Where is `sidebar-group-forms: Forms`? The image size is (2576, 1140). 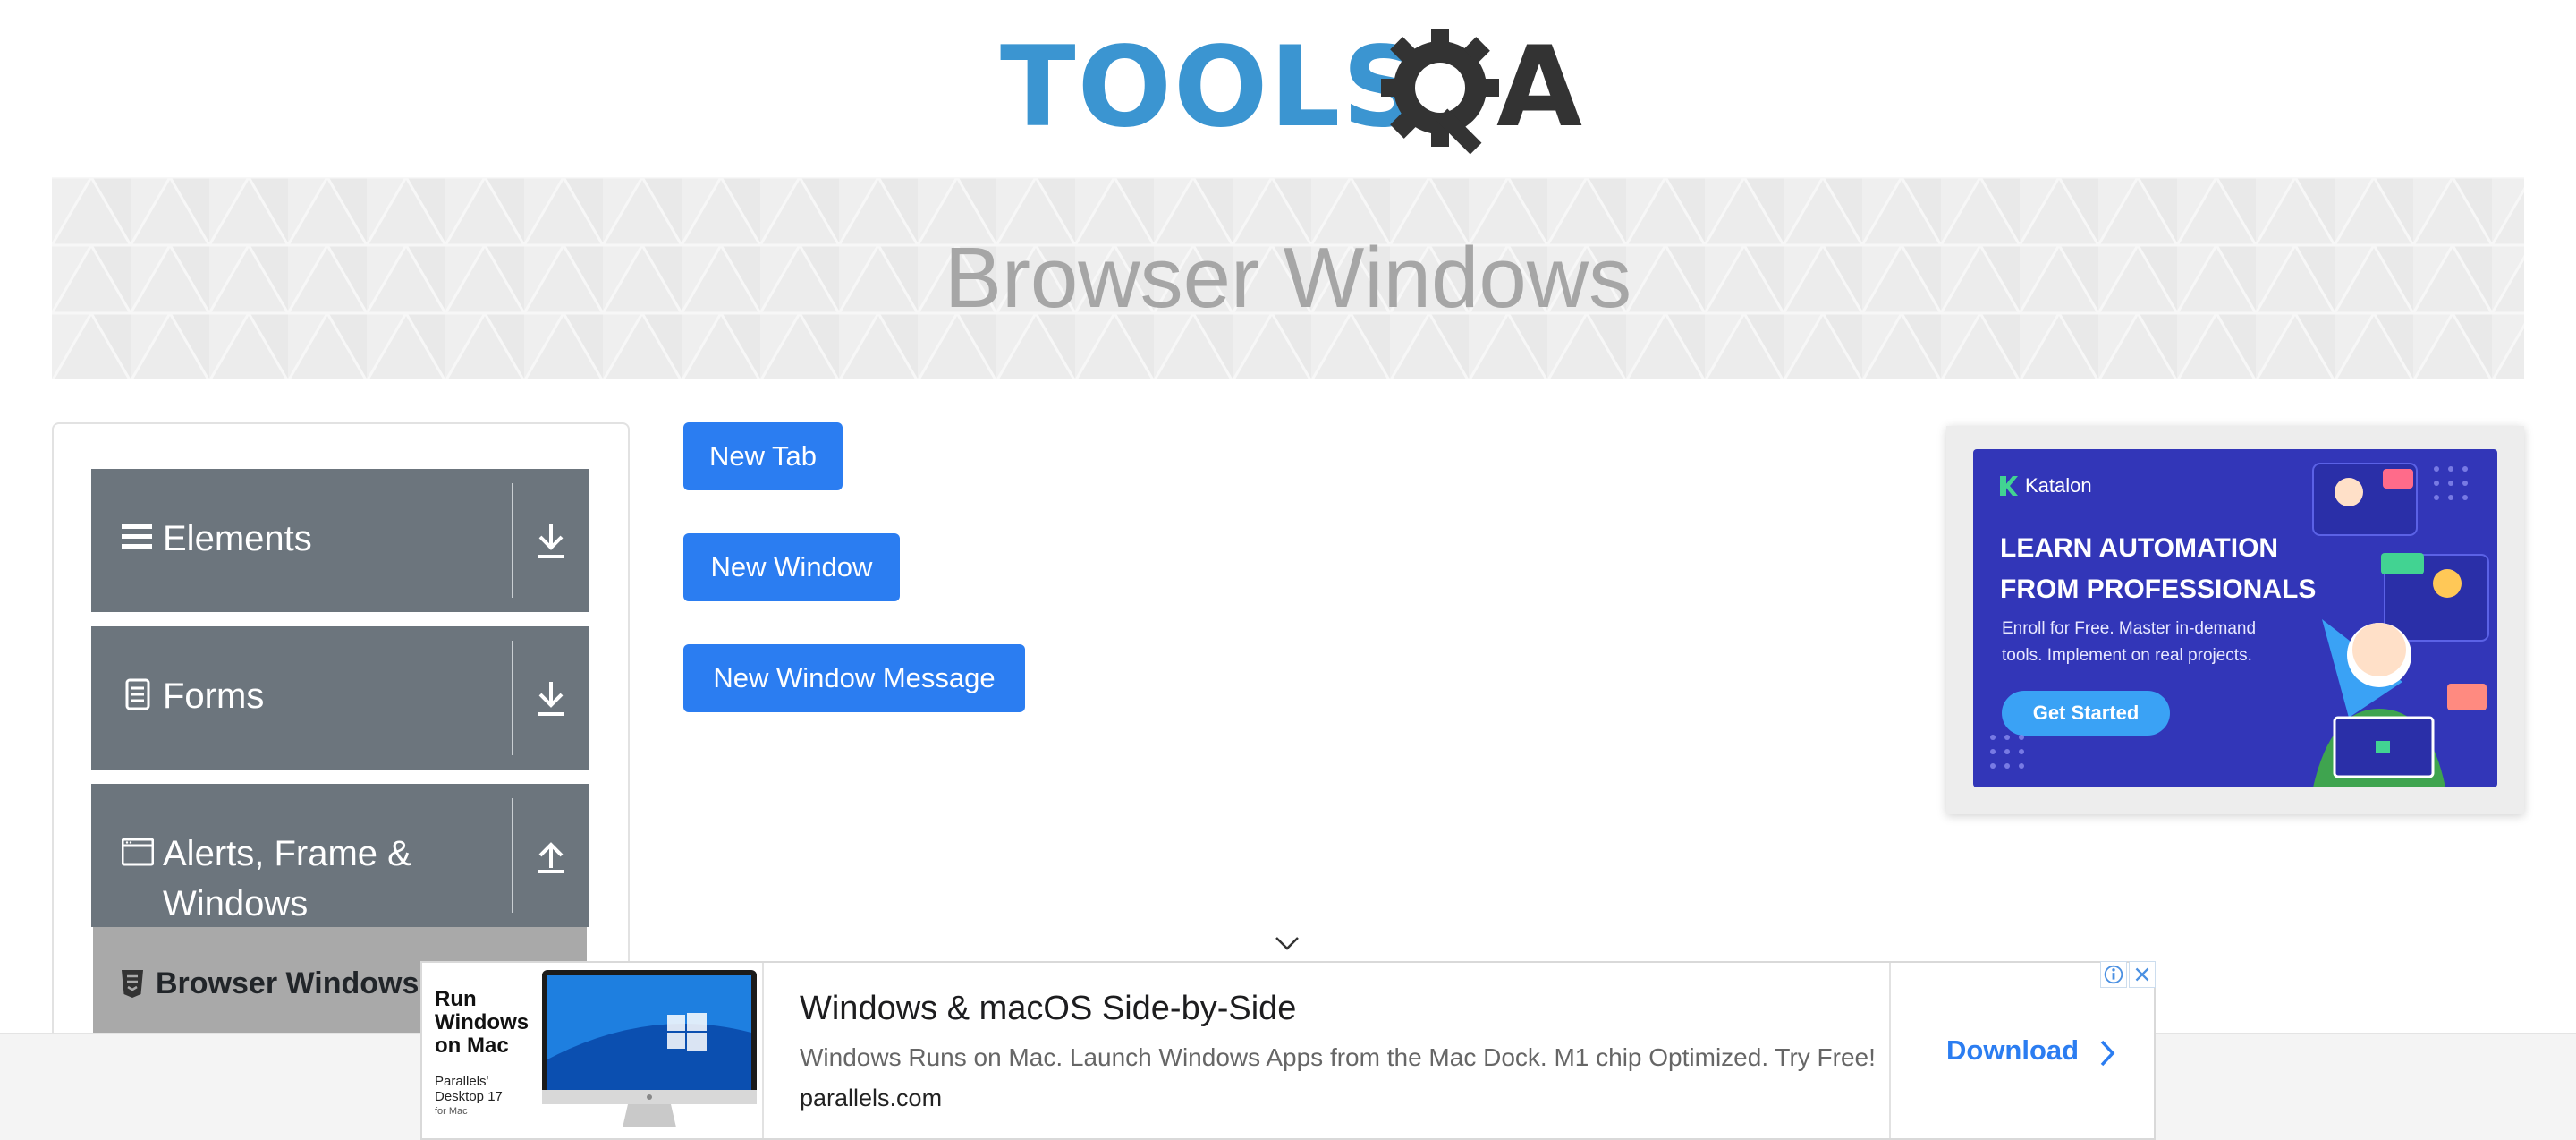
sidebar-group-forms: Forms is located at coordinates (340, 698).